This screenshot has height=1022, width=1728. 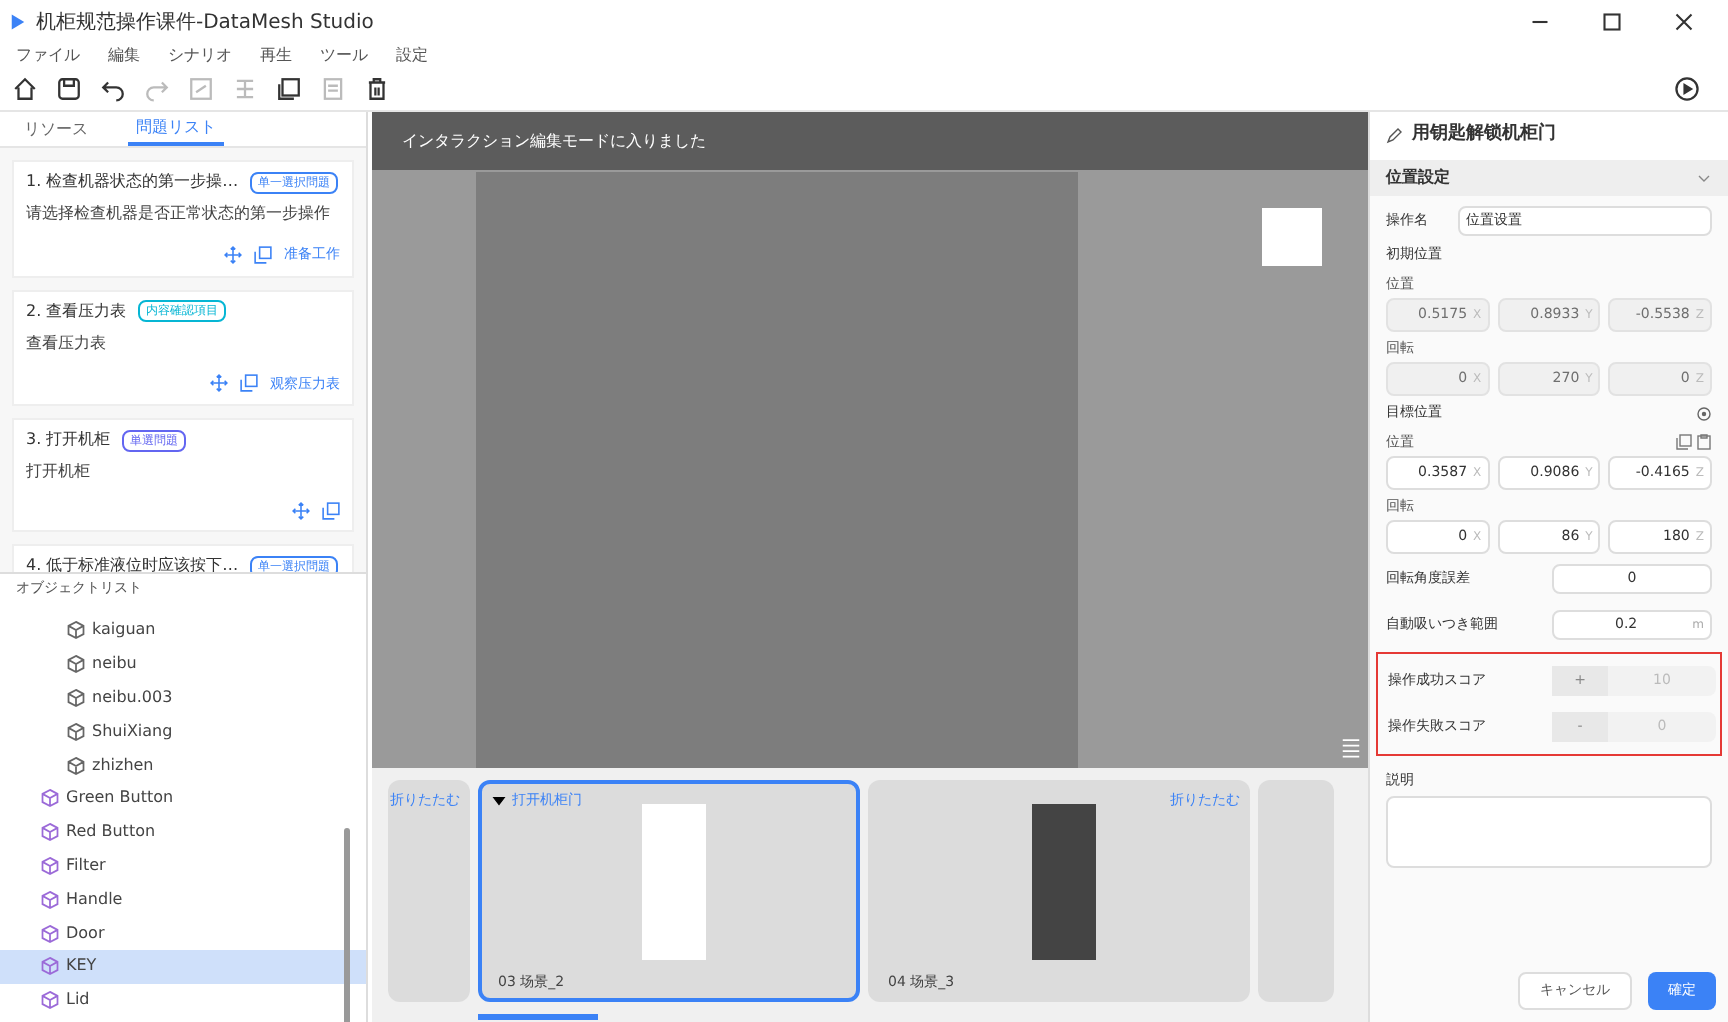 What do you see at coordinates (113, 89) in the screenshot?
I see `undo-icon` at bounding box center [113, 89].